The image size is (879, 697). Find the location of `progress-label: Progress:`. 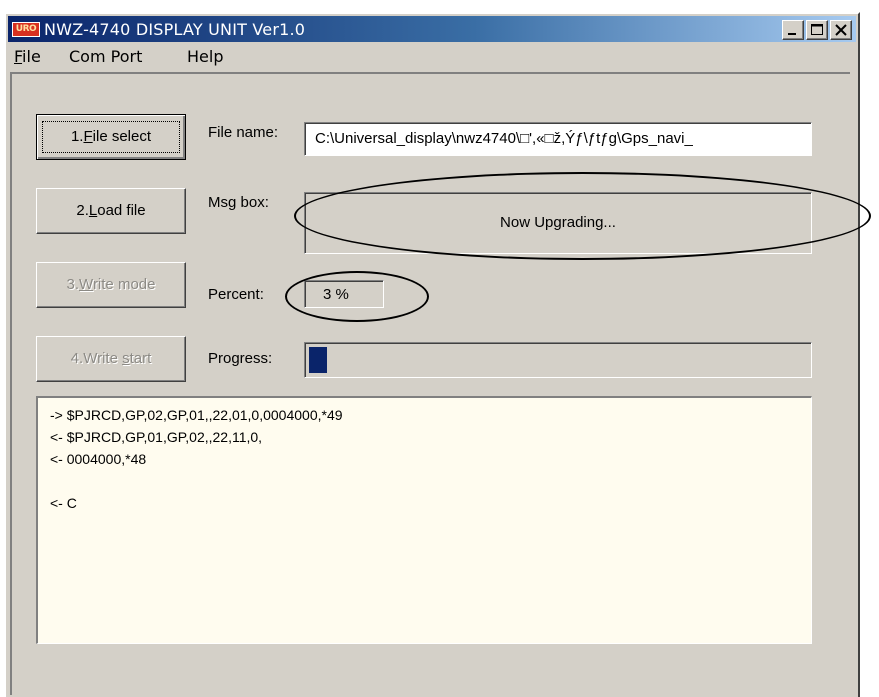

progress-label: Progress: is located at coordinates (240, 358).